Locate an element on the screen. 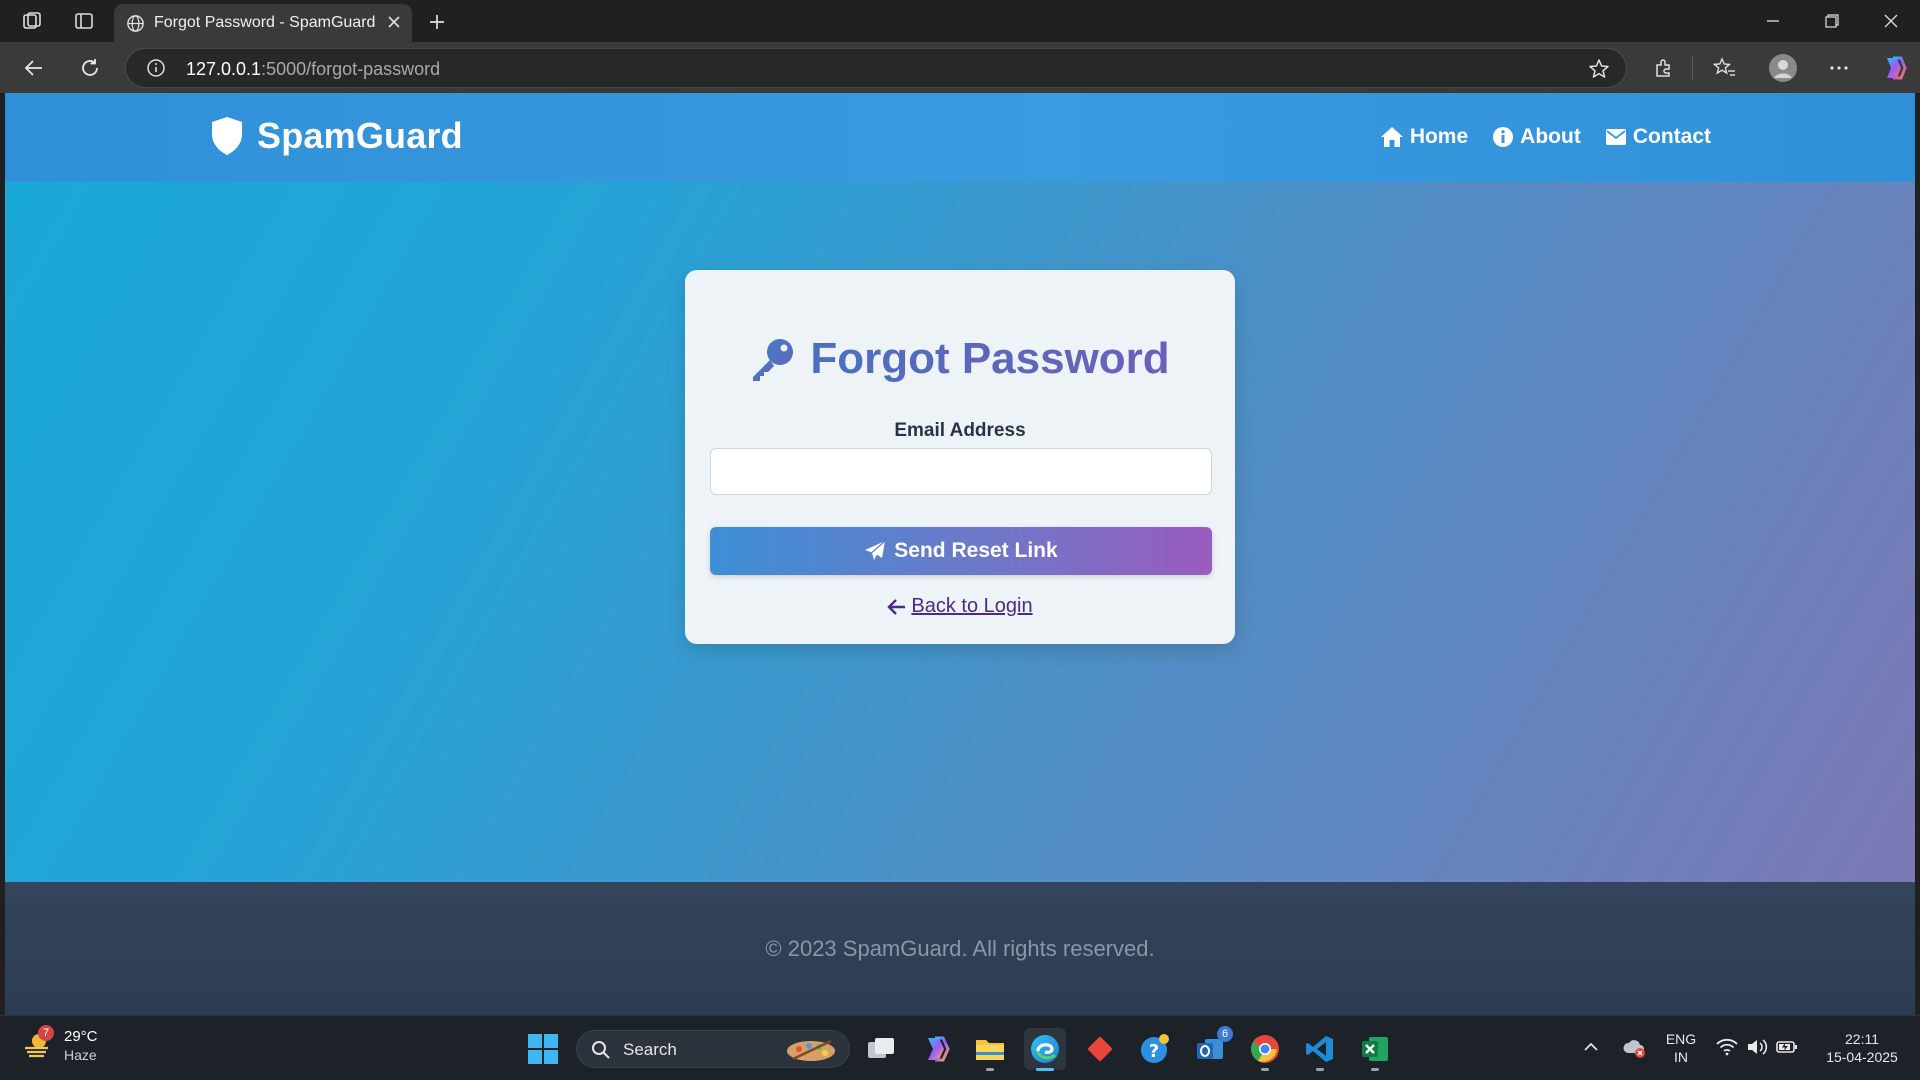  card-heading: Forgot Password is located at coordinates (960, 359).